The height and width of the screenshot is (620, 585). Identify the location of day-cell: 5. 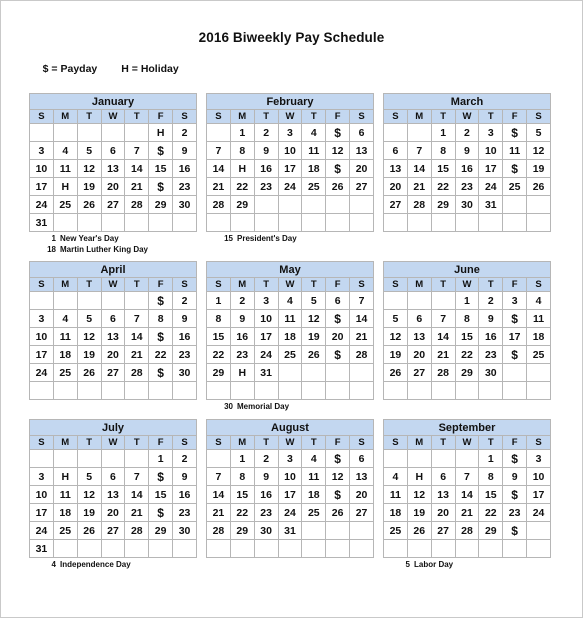
(538, 132).